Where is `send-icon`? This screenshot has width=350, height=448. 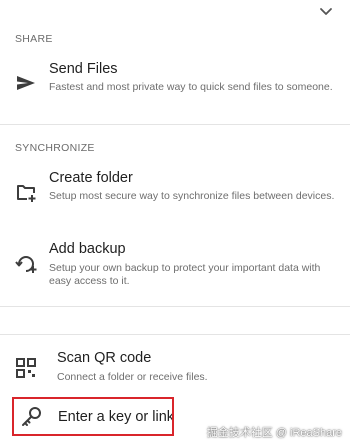 send-icon is located at coordinates (26, 83).